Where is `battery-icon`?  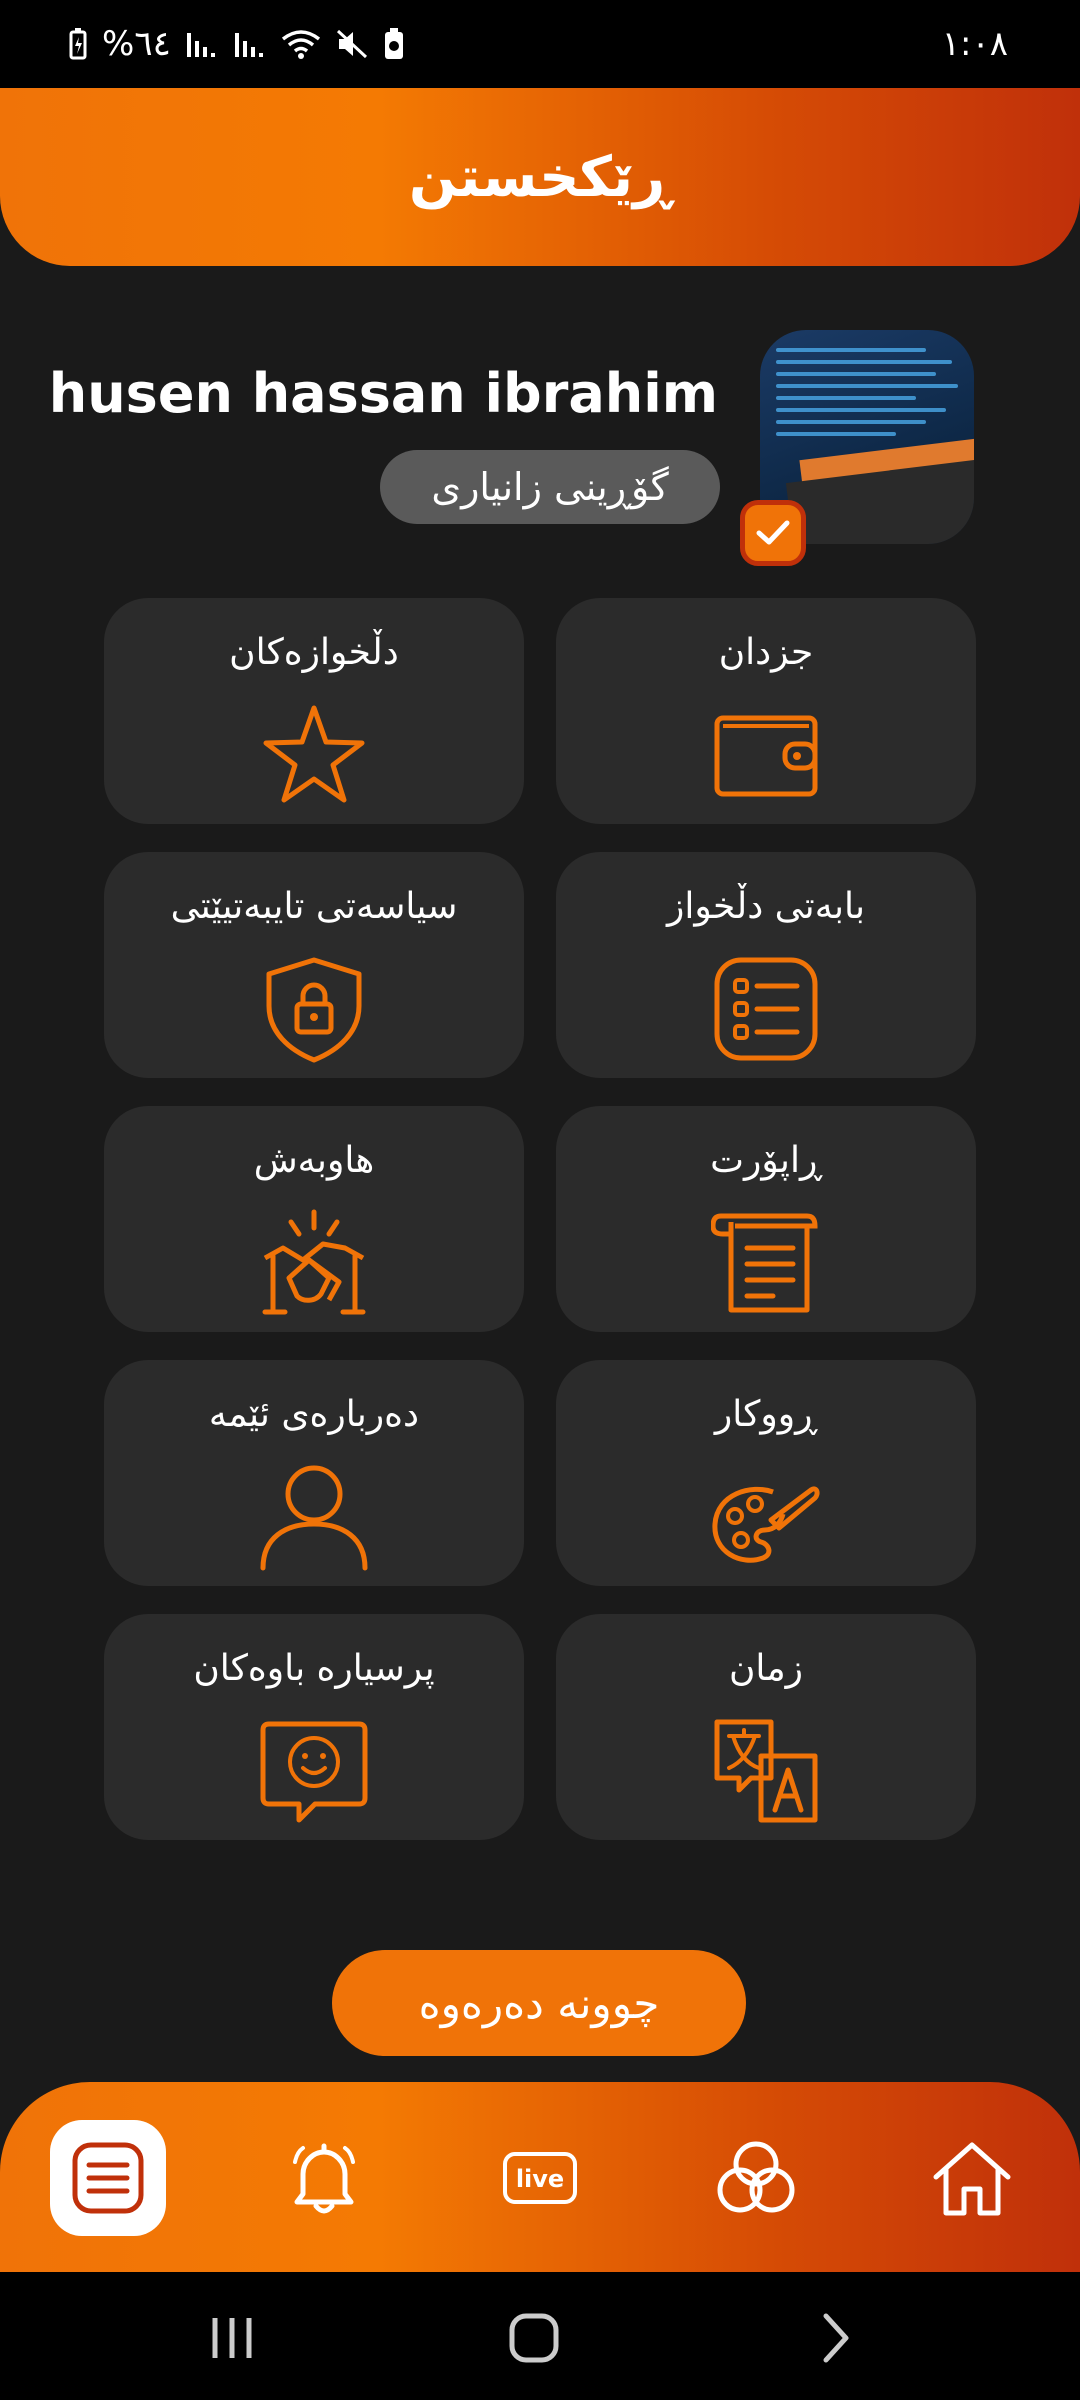
battery-icon is located at coordinates (393, 43).